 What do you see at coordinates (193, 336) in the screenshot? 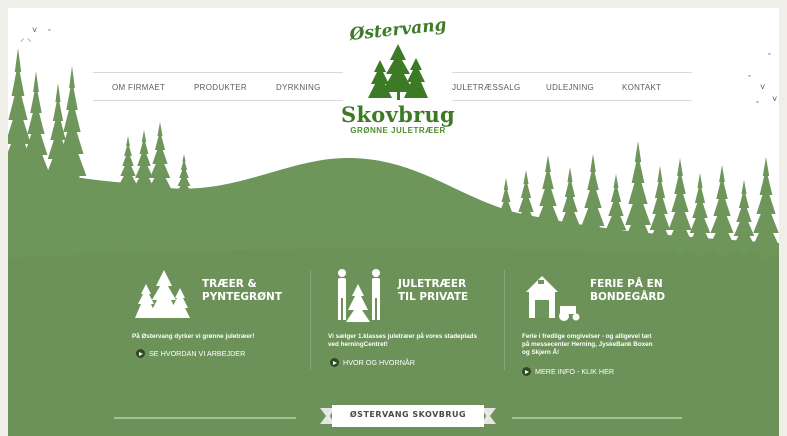
I see `card-text-1: På Østervang dyrker vi grønne juletræer!` at bounding box center [193, 336].